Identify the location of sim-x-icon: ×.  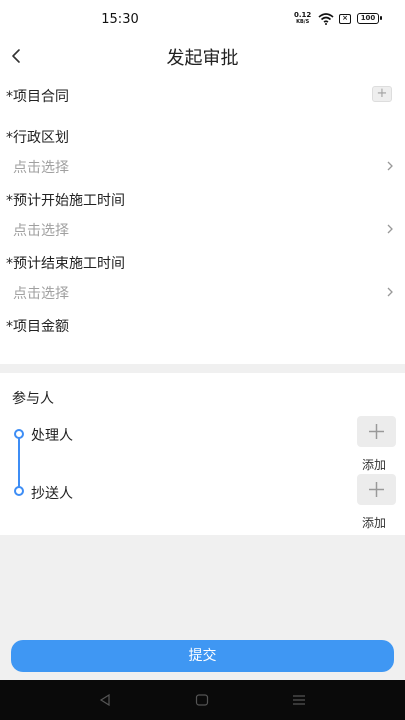
(345, 19).